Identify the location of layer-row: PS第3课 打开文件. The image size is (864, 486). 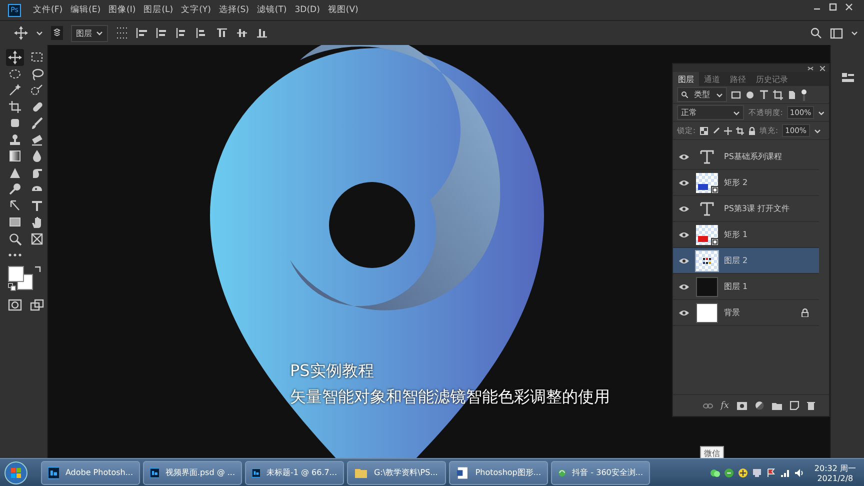
(746, 209).